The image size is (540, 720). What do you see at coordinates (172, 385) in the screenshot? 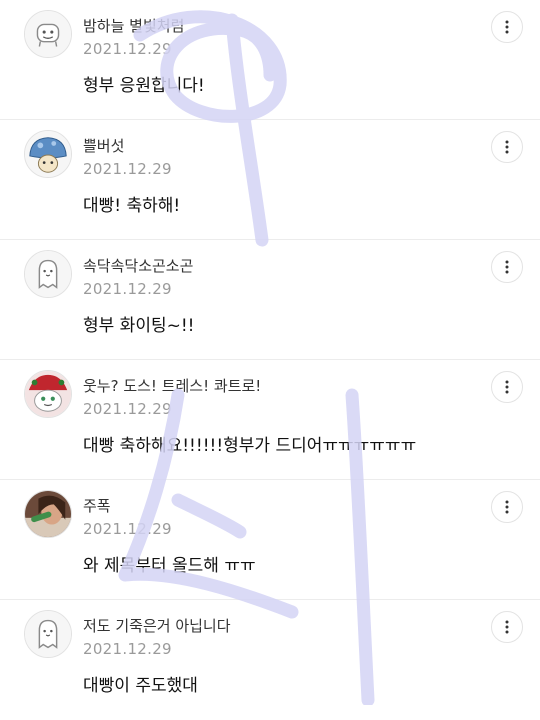
I see `comment-nickname: 웃누? 도스! 트레스! 콰트로!` at bounding box center [172, 385].